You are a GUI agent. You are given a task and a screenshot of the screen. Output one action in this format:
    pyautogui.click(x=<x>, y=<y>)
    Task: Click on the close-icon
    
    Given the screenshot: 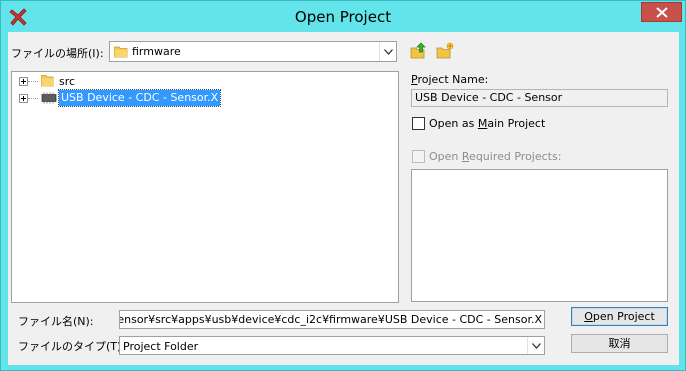 What is the action you would take?
    pyautogui.click(x=662, y=12)
    